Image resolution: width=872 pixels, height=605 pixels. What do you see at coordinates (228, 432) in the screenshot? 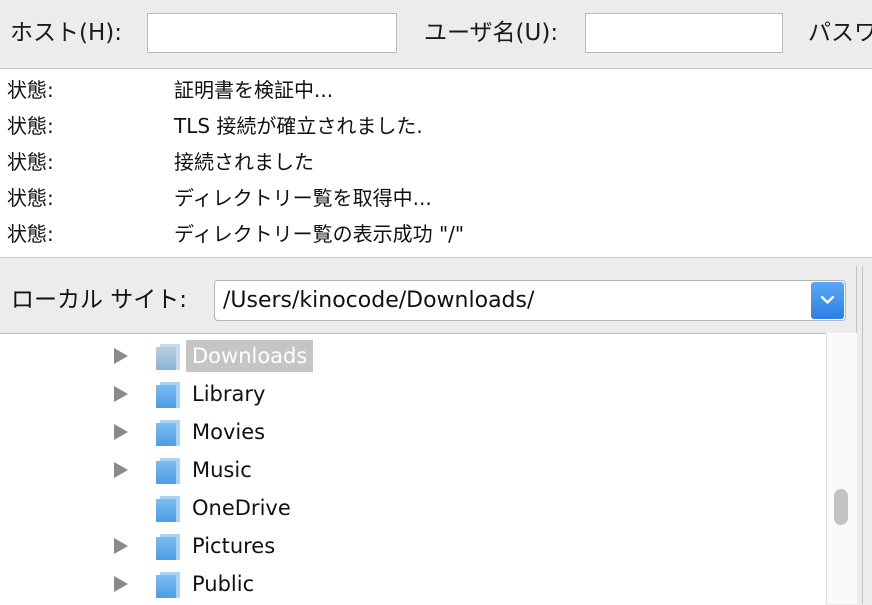
I see `tree-item-label: Movies` at bounding box center [228, 432].